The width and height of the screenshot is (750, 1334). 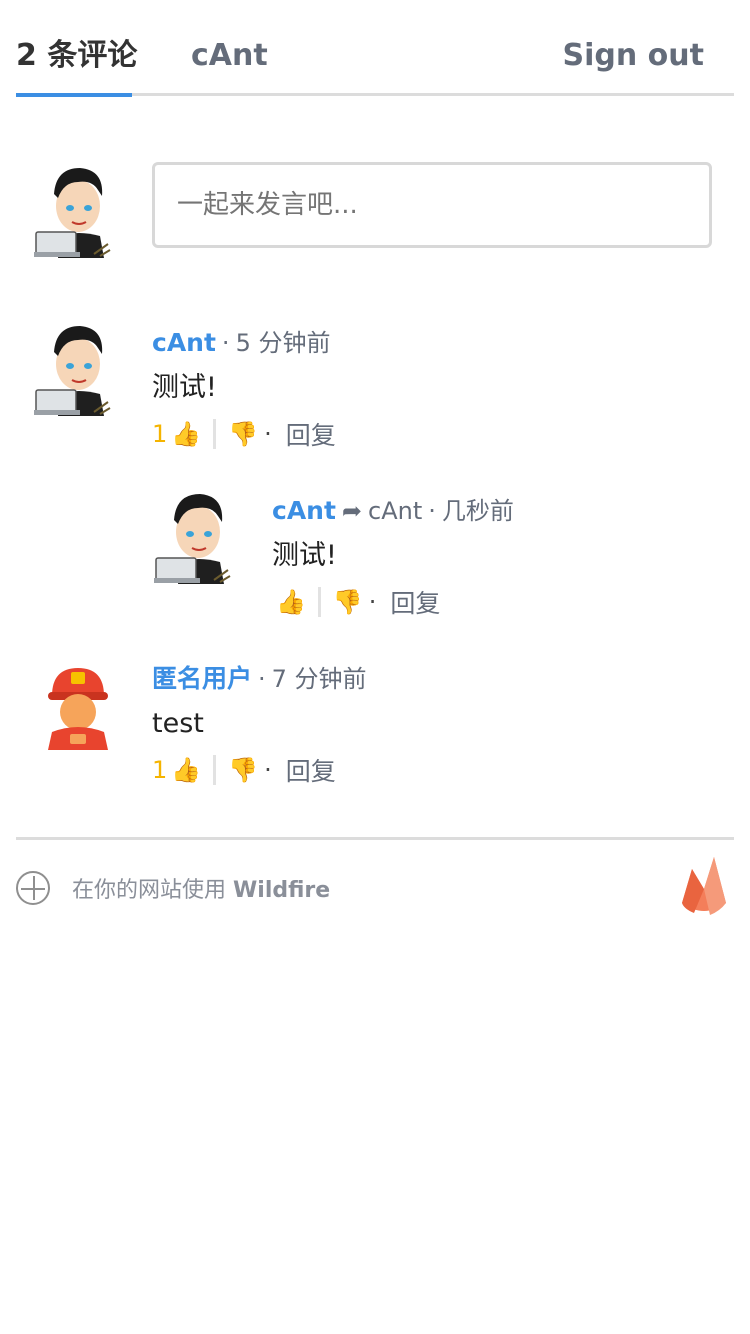 I want to click on reply-avatar, so click(x=192, y=539).